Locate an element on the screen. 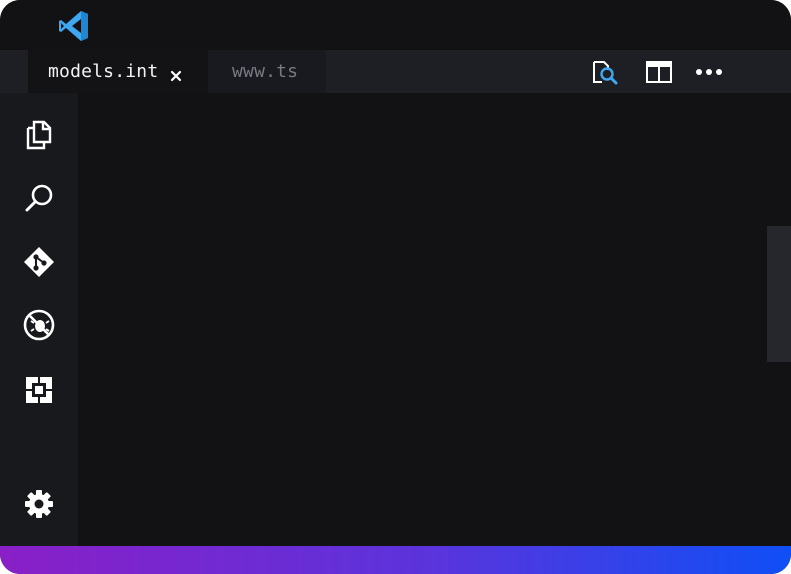 The image size is (791, 574). tab-label: www.ts is located at coordinates (265, 71).